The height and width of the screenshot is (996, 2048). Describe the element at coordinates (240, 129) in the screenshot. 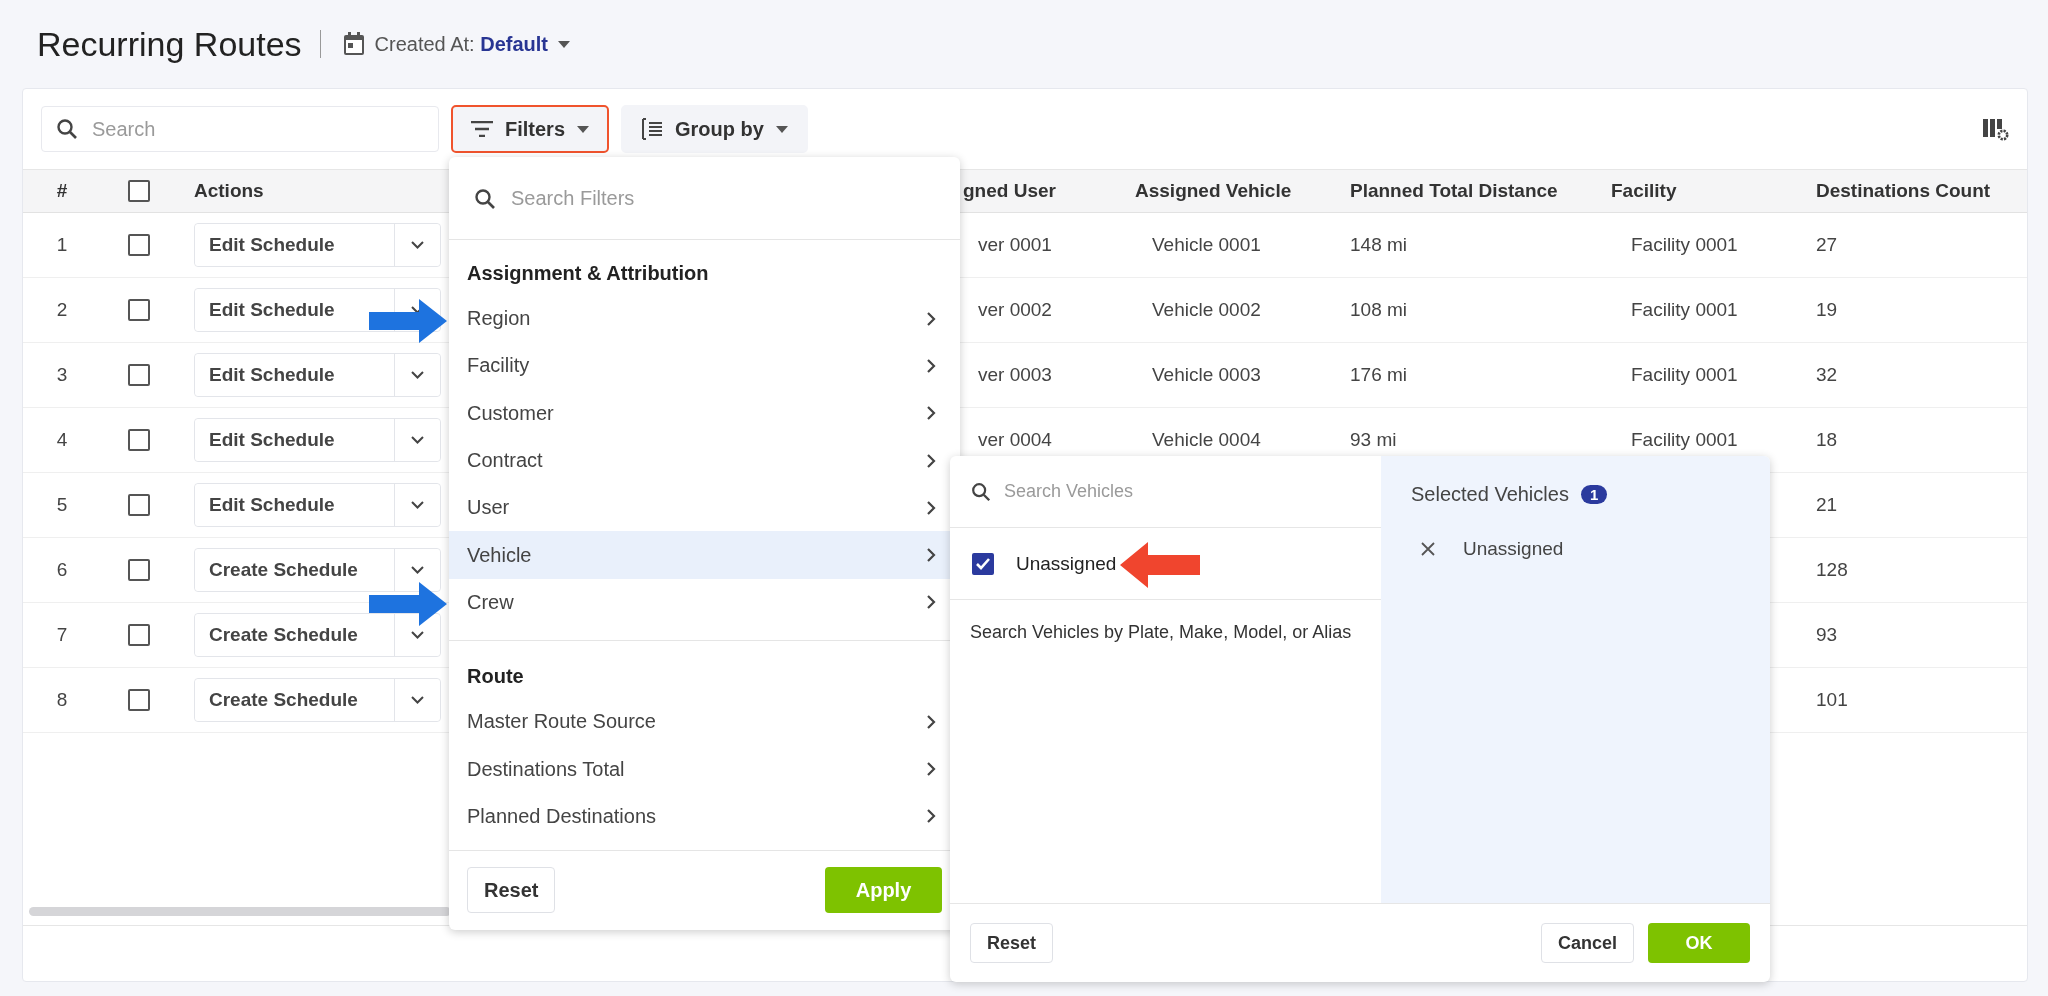

I see `search-field: Search` at that location.